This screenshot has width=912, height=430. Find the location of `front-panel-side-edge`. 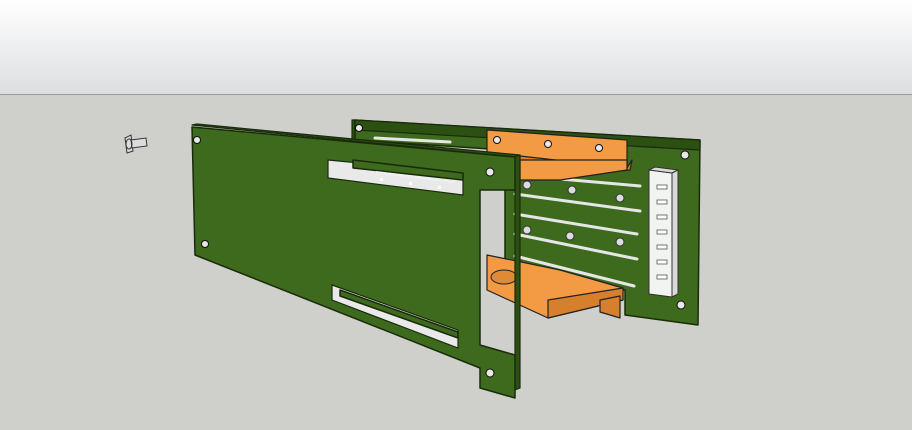

front-panel-side-edge is located at coordinates (517, 272).